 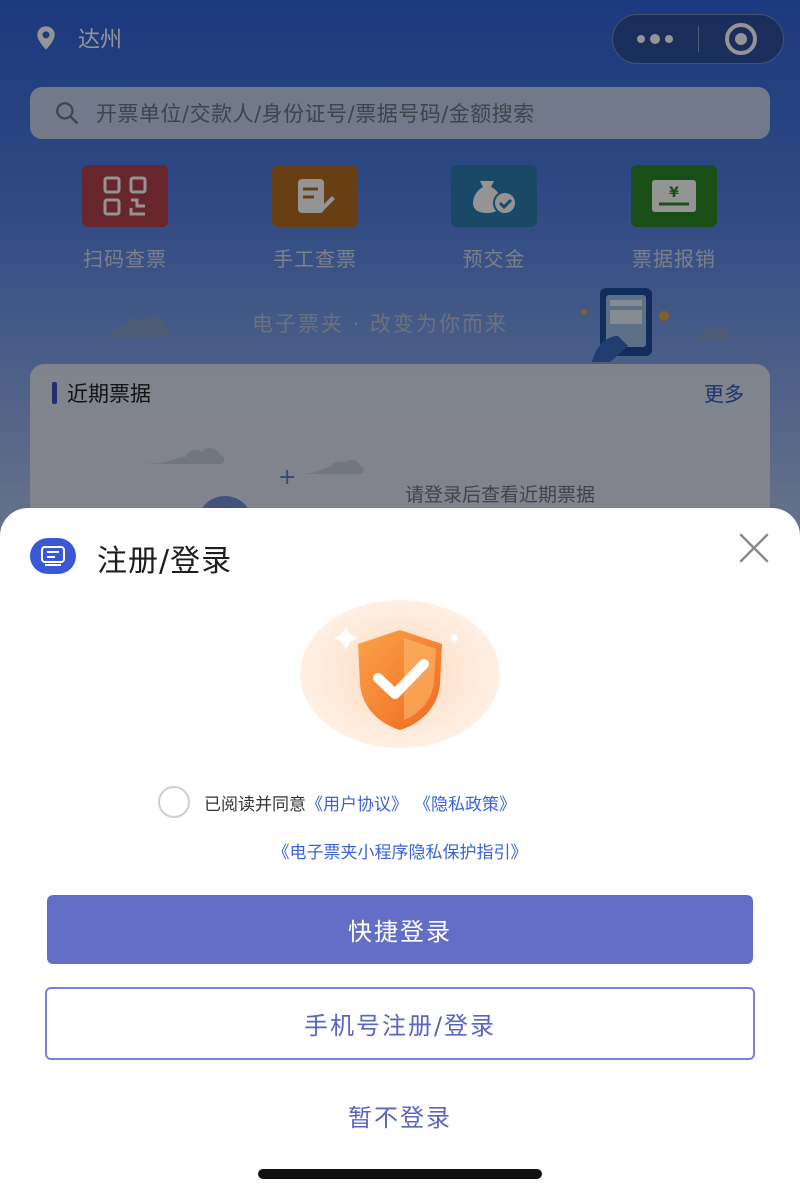 I want to click on skip-login-button: 暂不登录, so click(x=400, y=1115).